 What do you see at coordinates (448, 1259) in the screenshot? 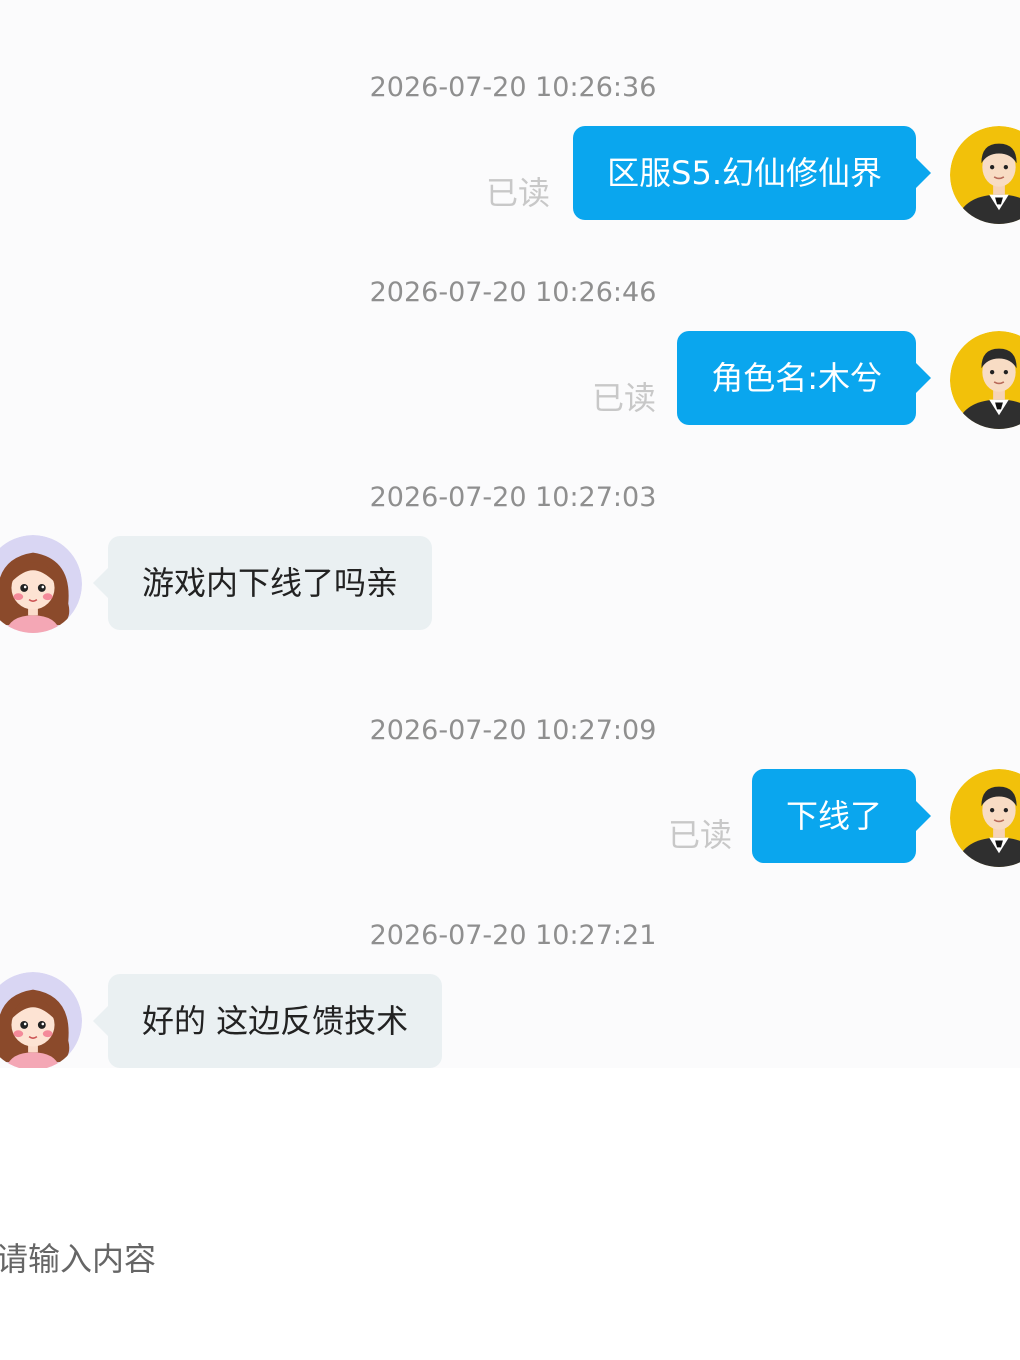
I see `message-input` at bounding box center [448, 1259].